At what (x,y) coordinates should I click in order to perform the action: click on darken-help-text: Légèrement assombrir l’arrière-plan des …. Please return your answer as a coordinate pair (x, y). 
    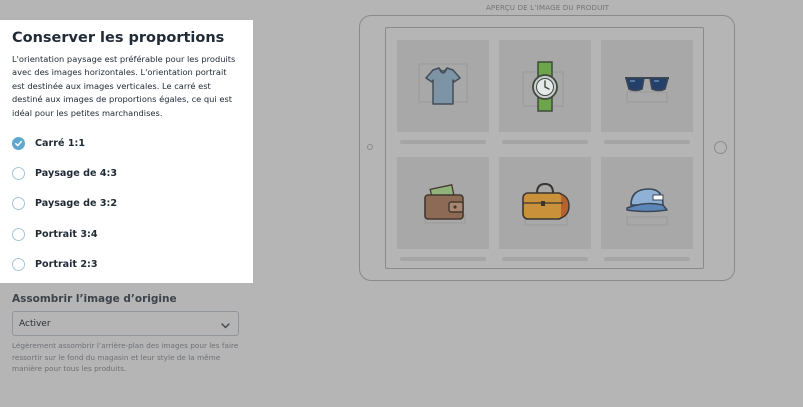
    Looking at the image, I should click on (125, 357).